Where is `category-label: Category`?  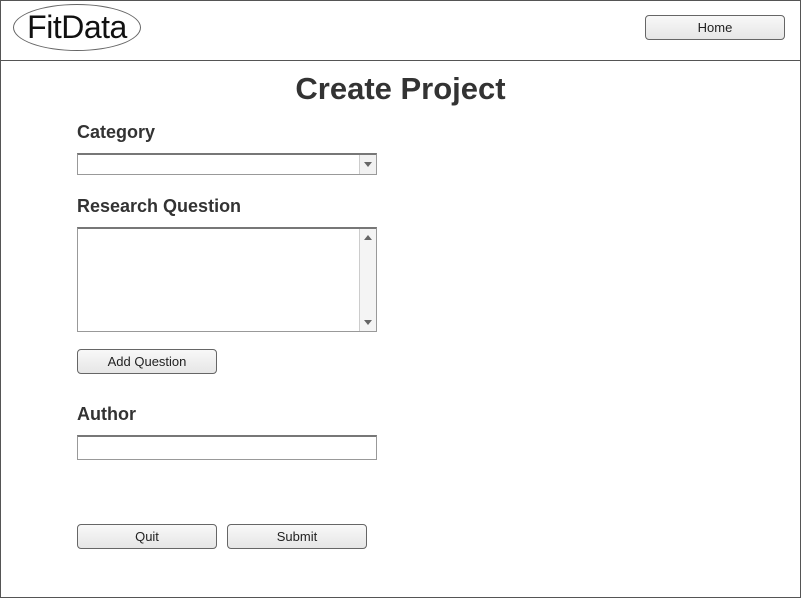 category-label: Category is located at coordinates (116, 132).